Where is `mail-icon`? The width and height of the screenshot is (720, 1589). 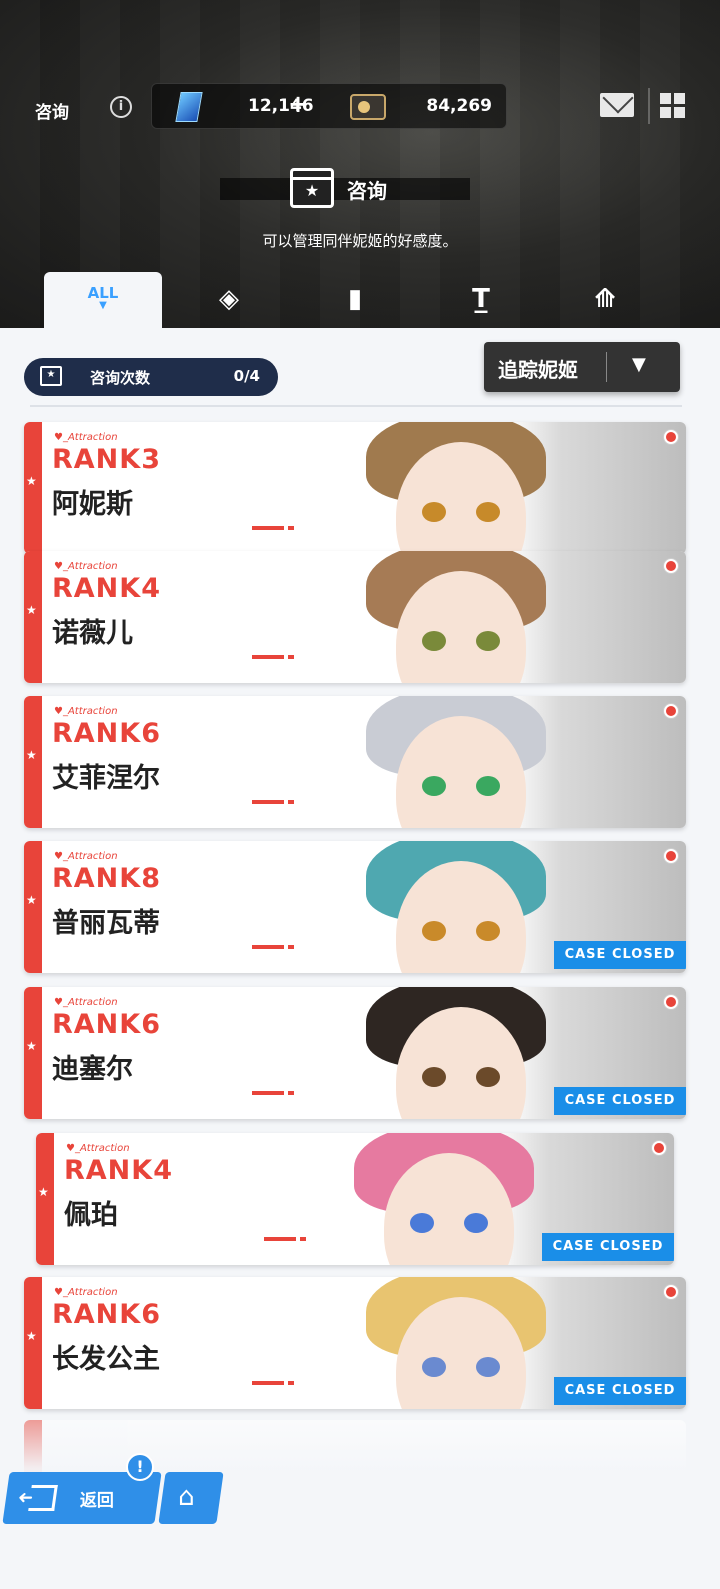
mail-icon is located at coordinates (617, 105).